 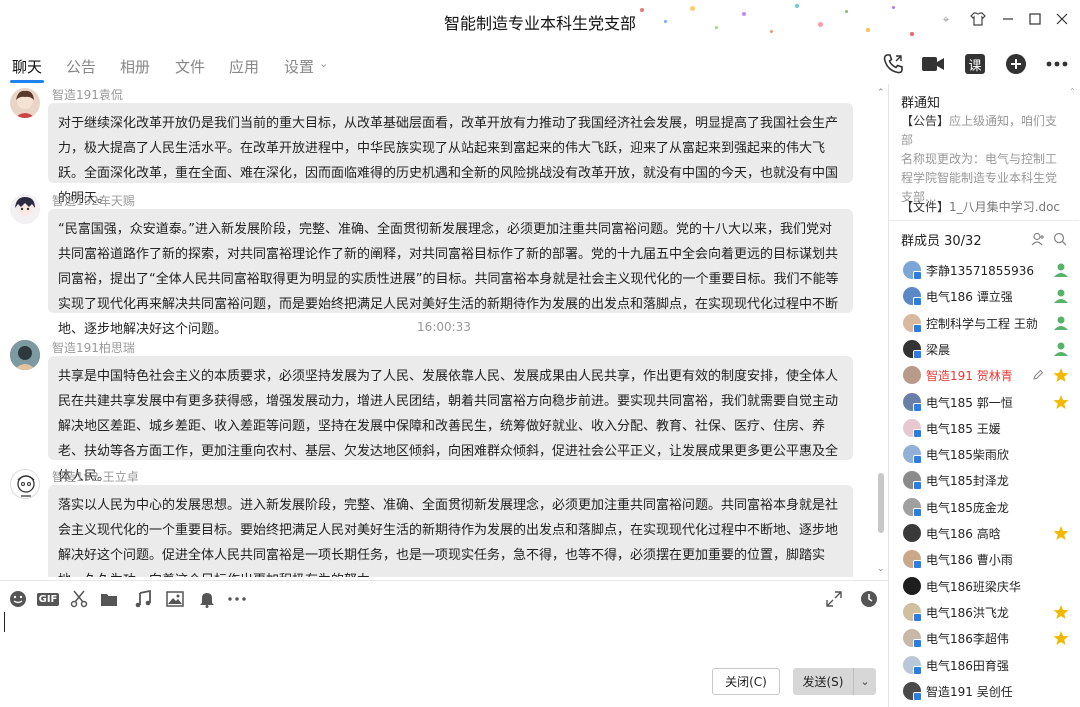 What do you see at coordinates (869, 599) in the screenshot?
I see `history-icon` at bounding box center [869, 599].